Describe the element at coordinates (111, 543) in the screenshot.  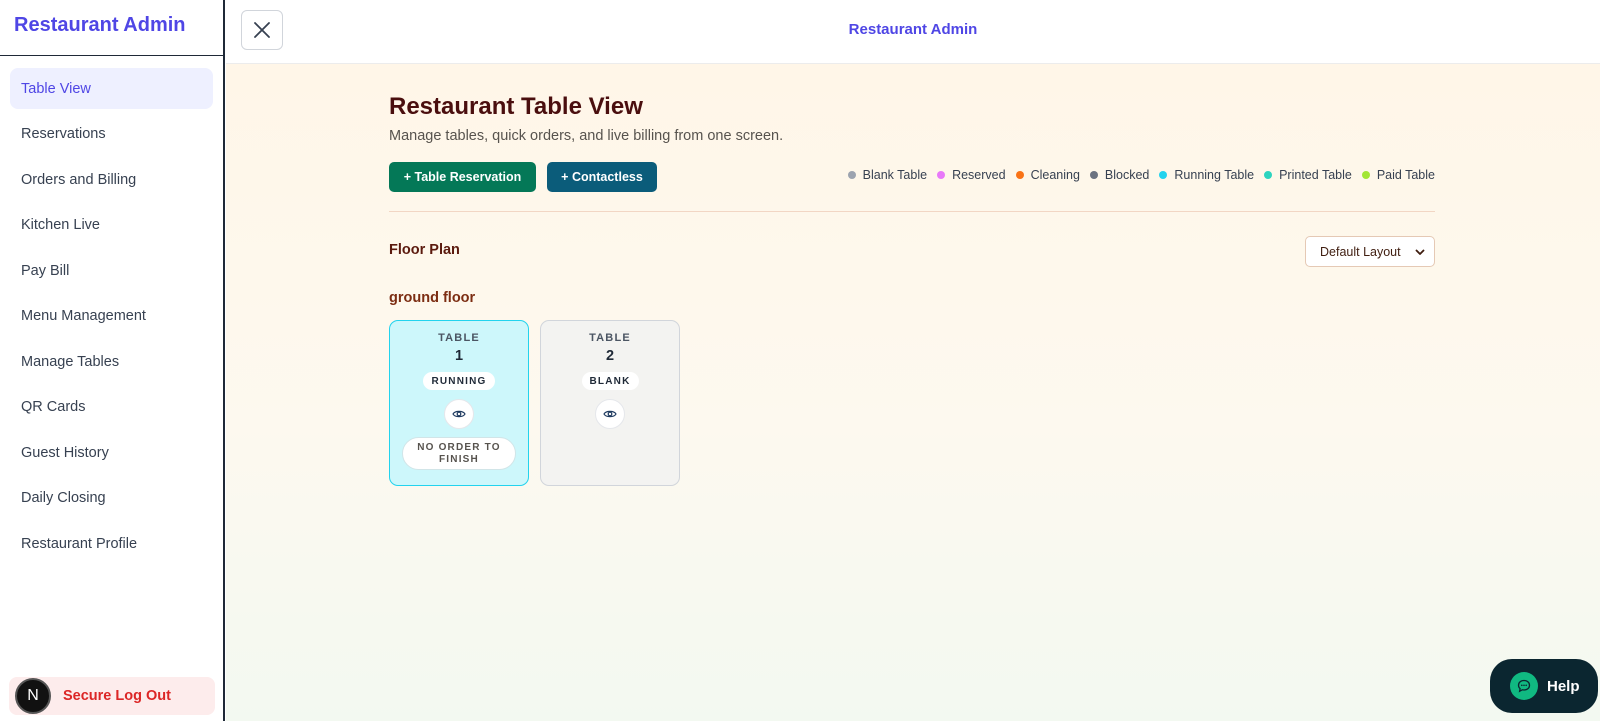
I see `sidebar-item-restaurant-profile: Restaurant Profile` at that location.